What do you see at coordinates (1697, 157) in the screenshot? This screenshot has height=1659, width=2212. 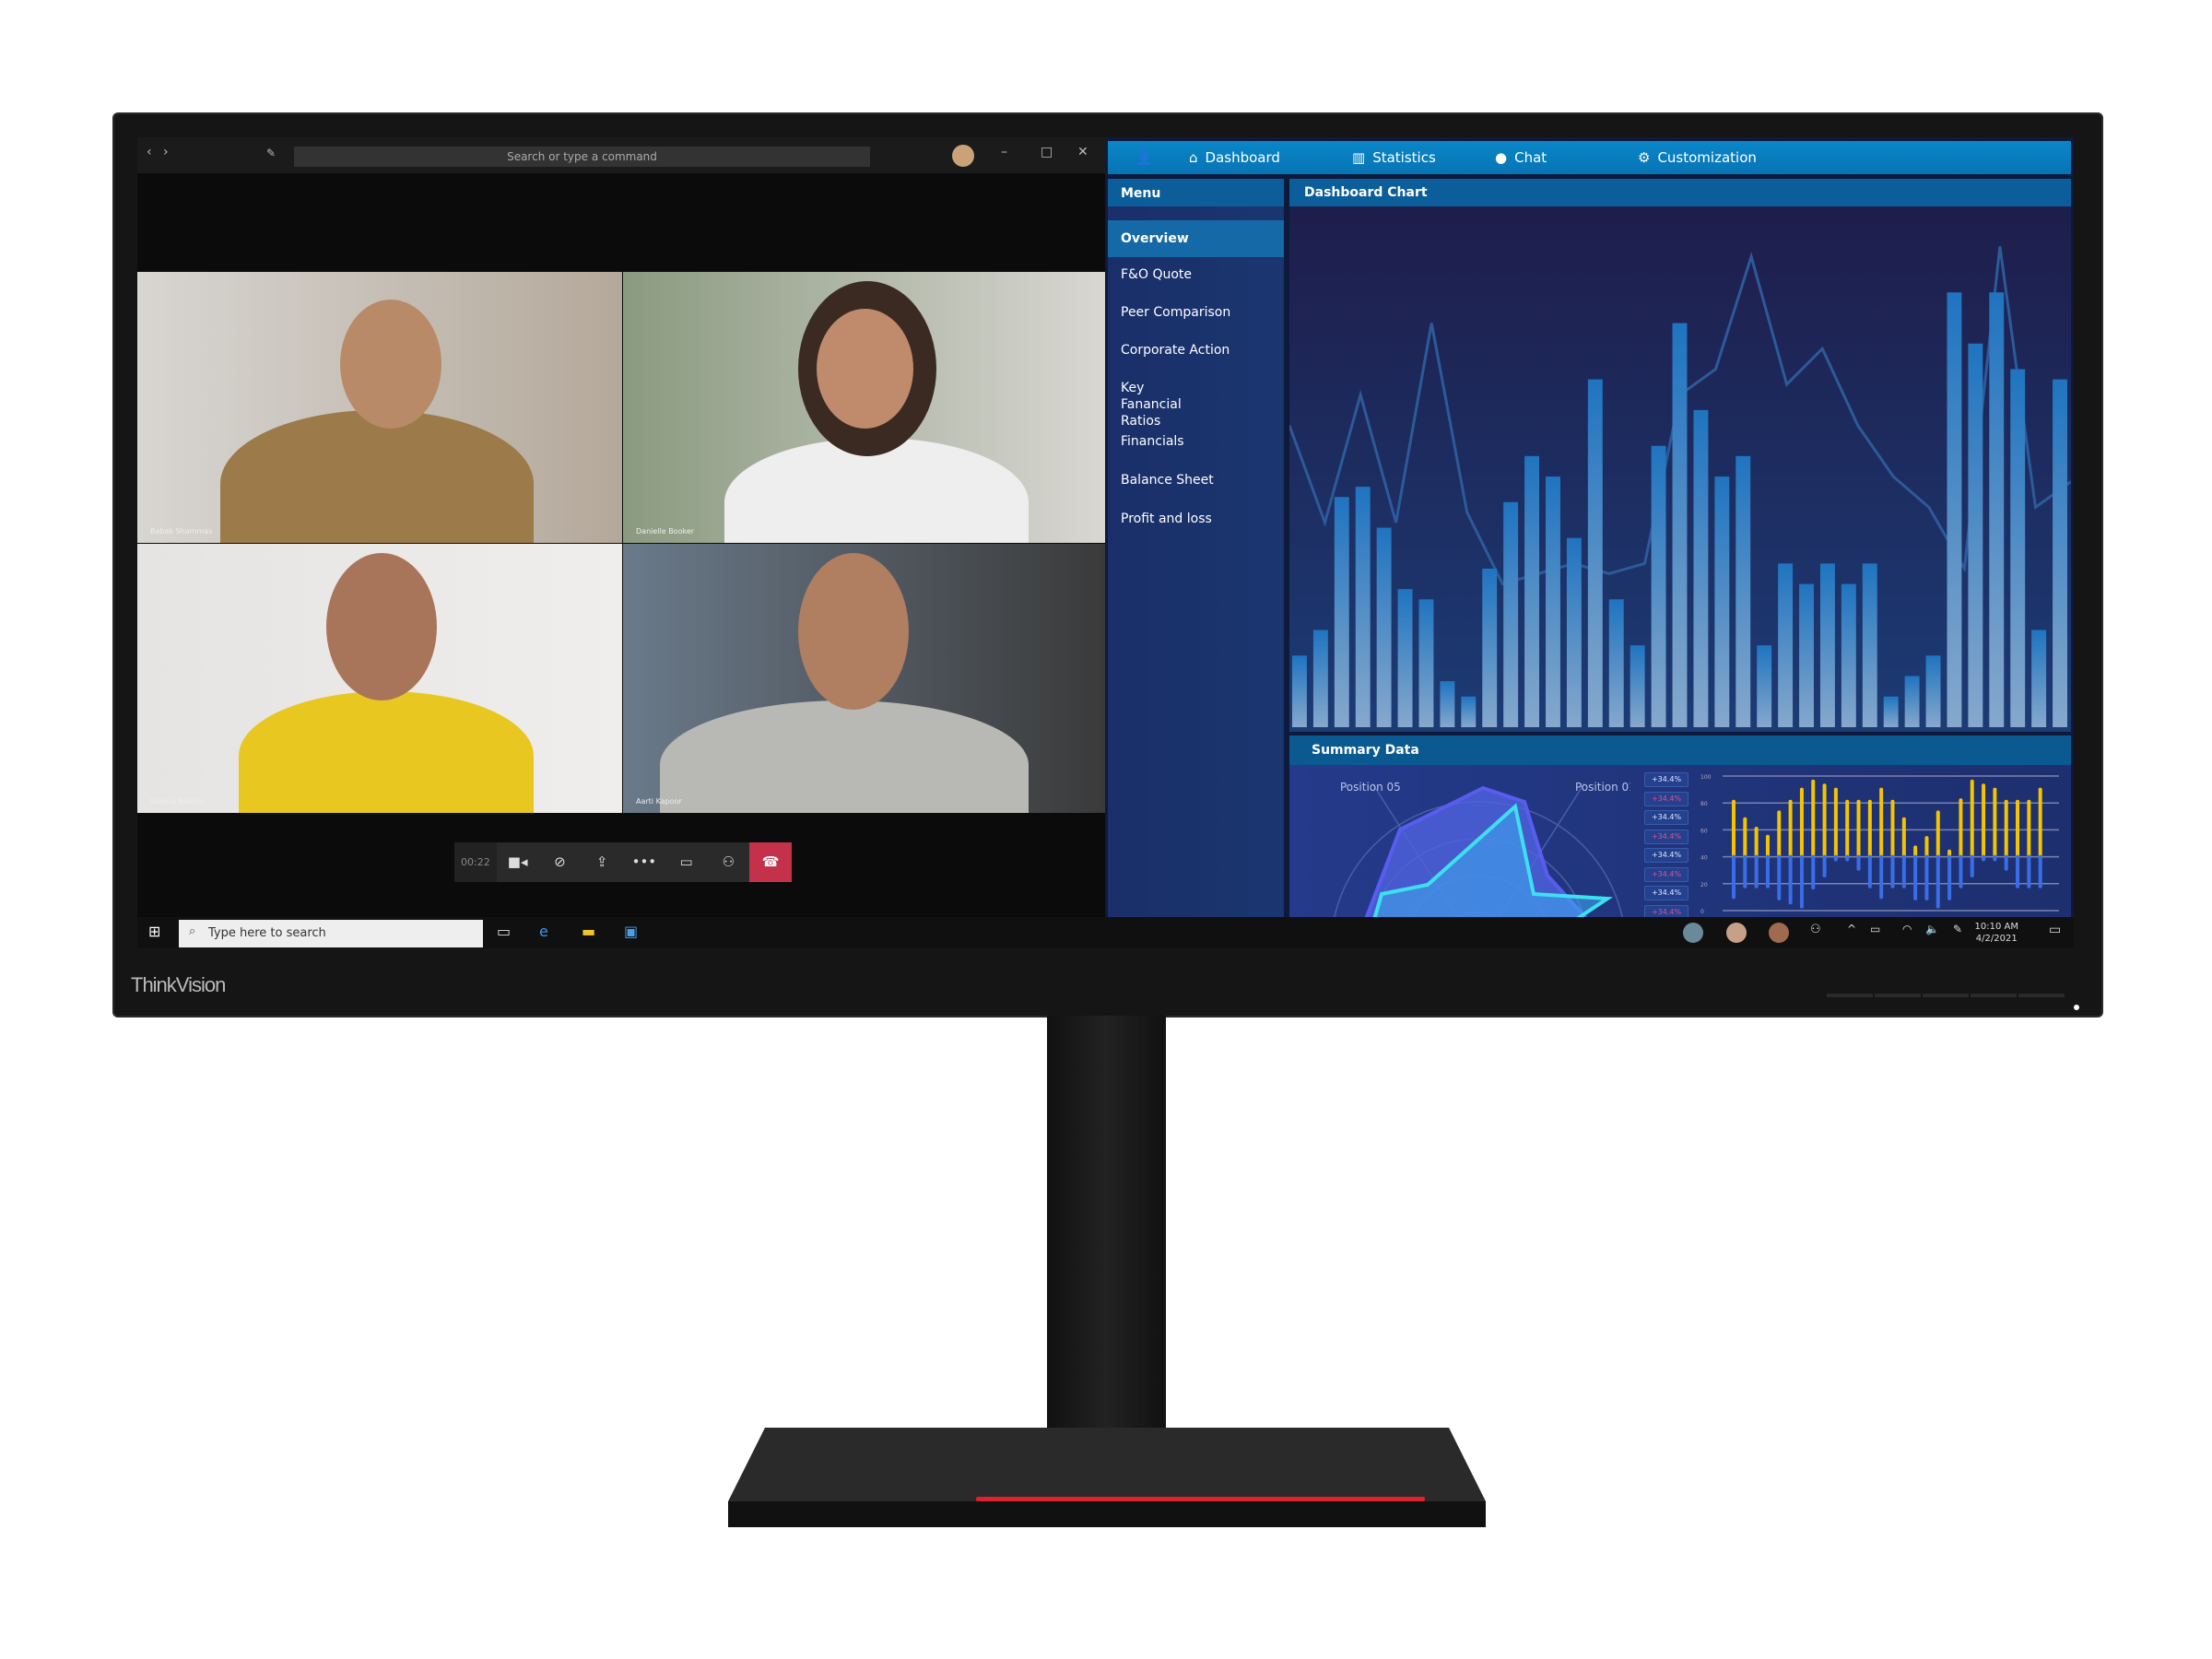 I see `nav-customization: ⚙ Customization` at bounding box center [1697, 157].